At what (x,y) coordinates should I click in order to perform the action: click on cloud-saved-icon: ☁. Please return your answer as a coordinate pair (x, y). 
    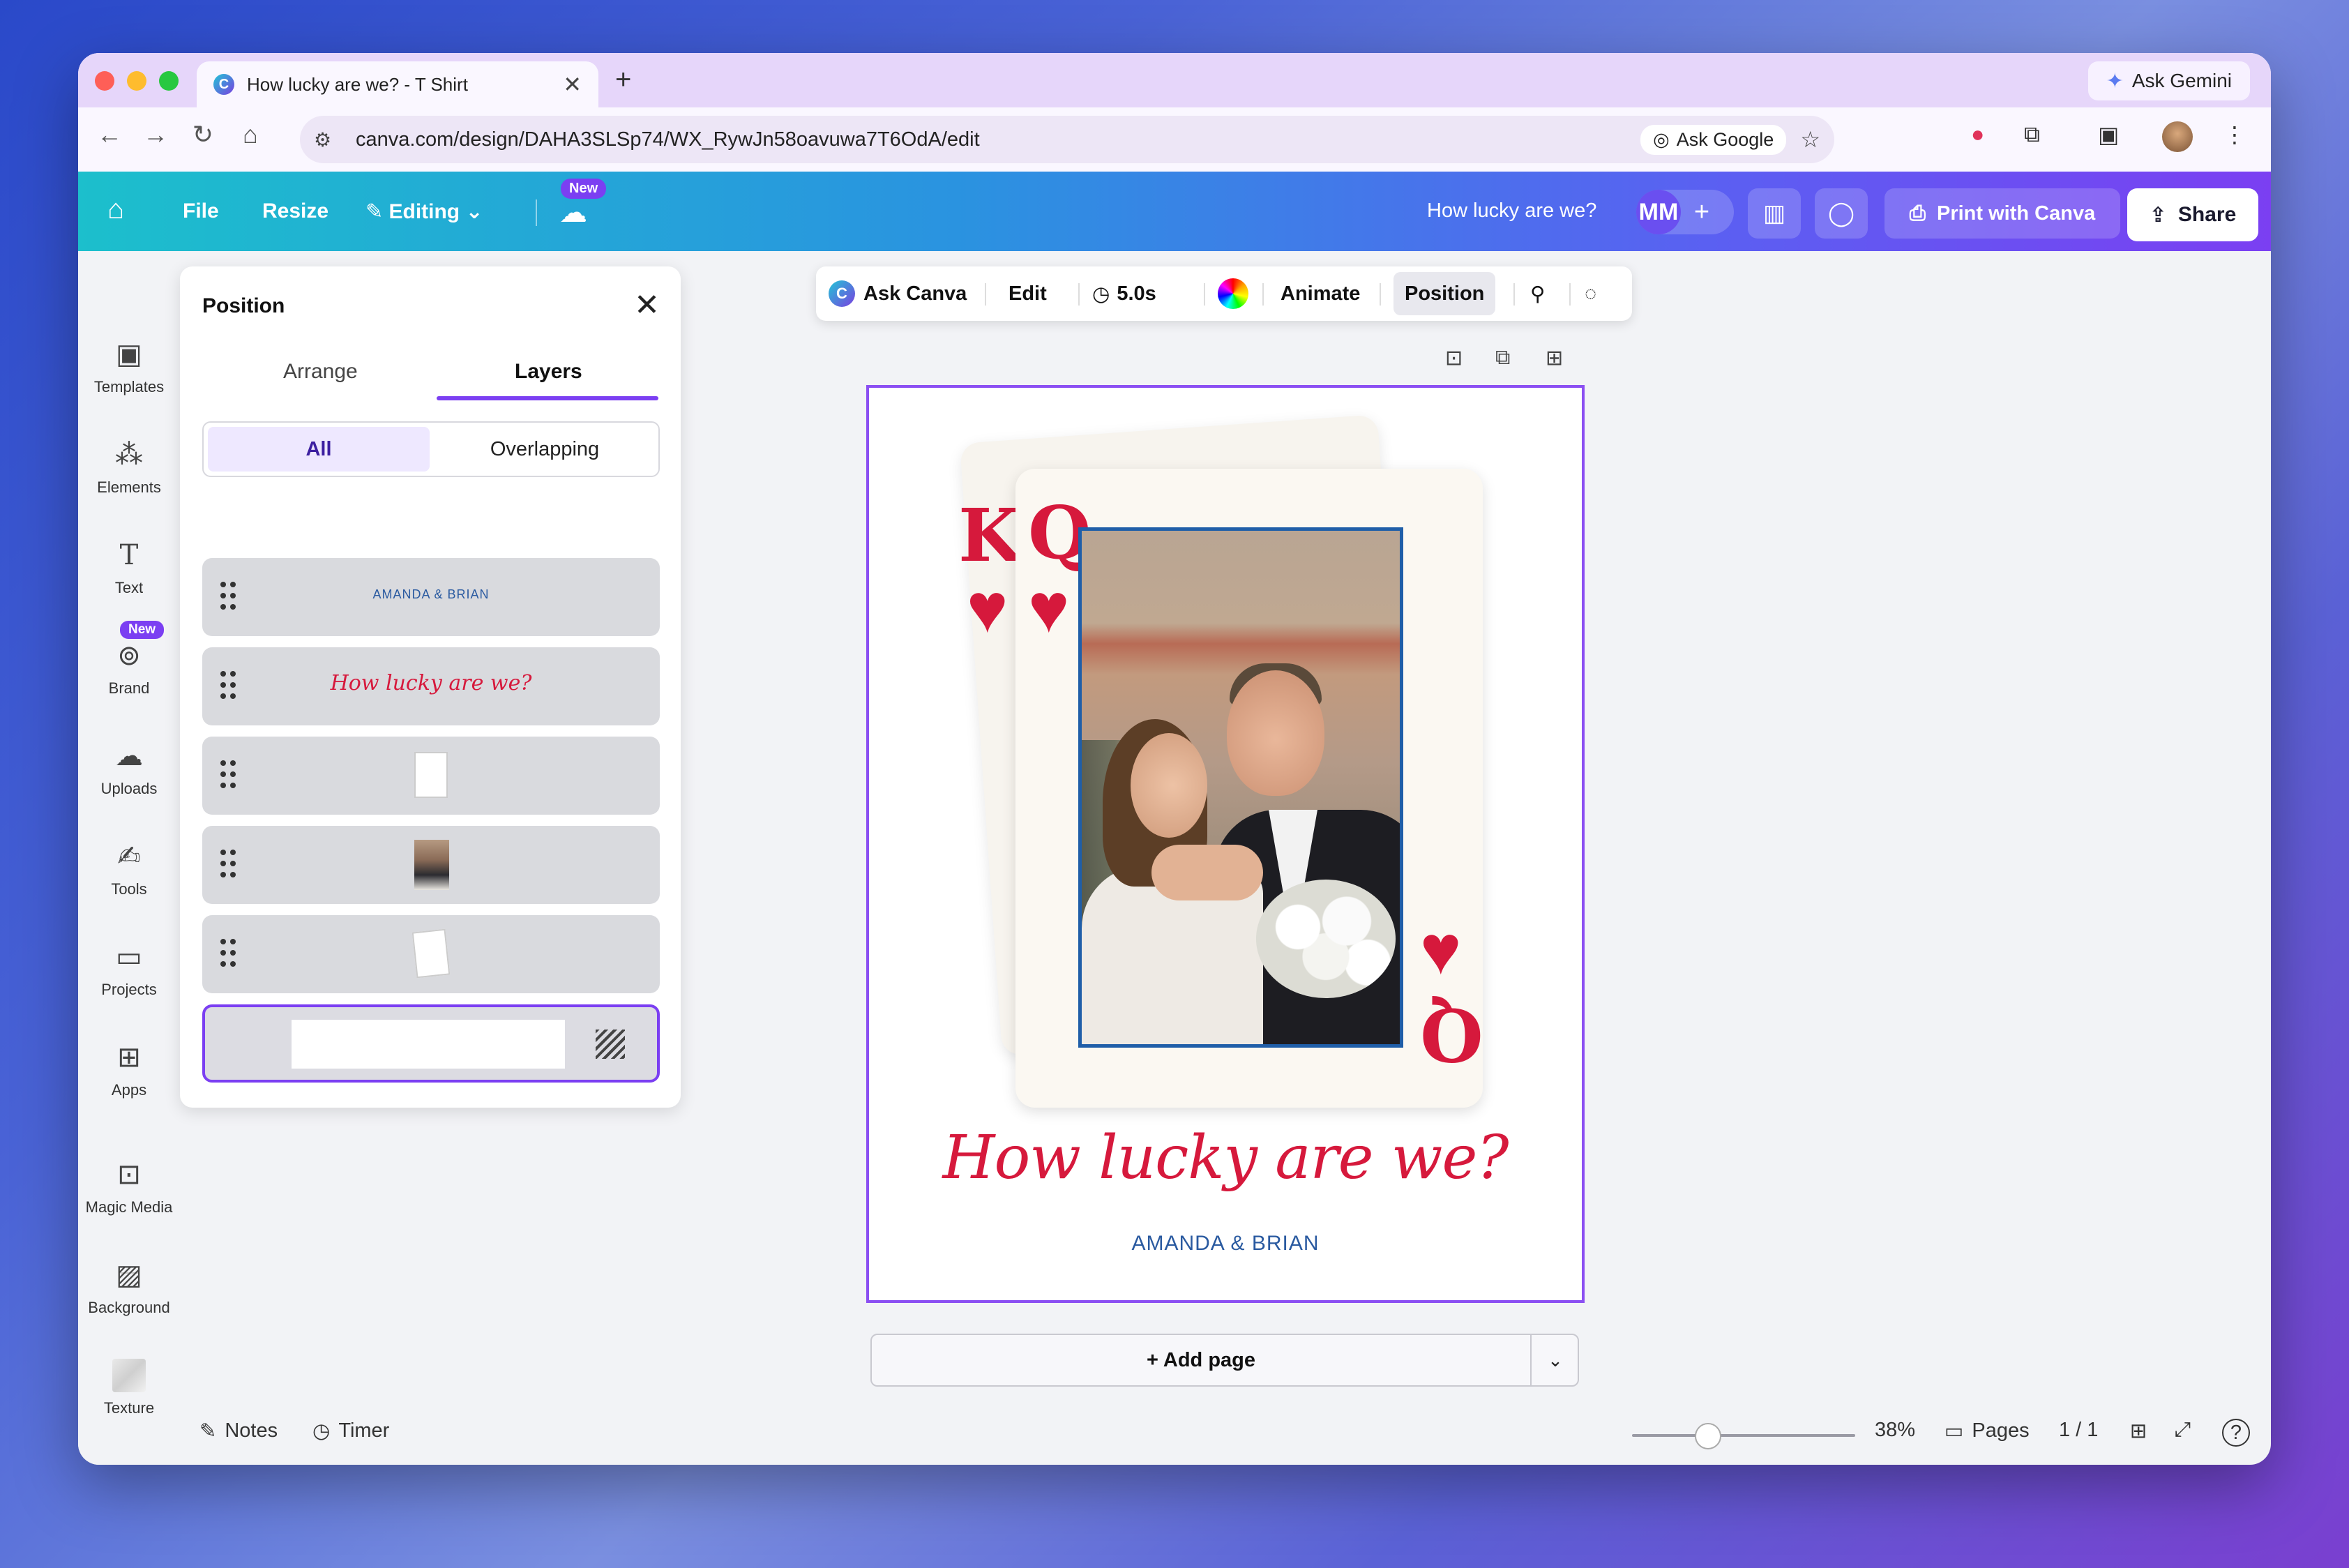
    Looking at the image, I should click on (573, 213).